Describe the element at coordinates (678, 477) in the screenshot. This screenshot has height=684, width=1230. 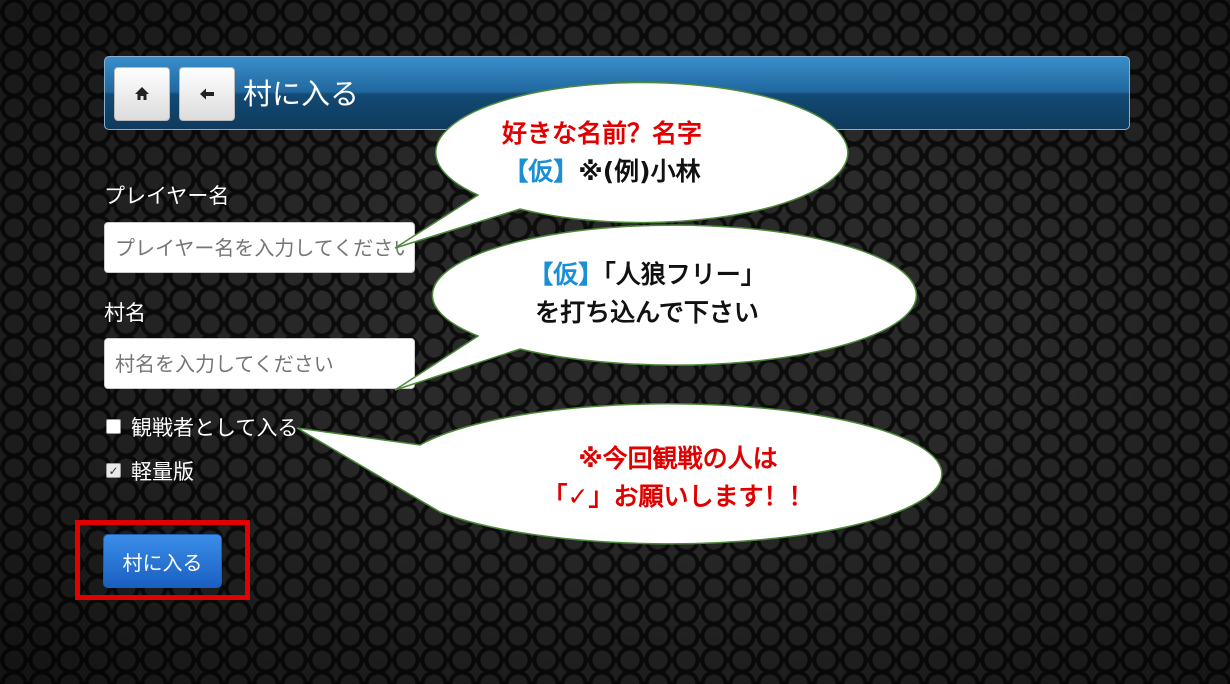
I see `callout-spectator-text: ※今回観戦の人は 「✓」お願いします！！` at that location.